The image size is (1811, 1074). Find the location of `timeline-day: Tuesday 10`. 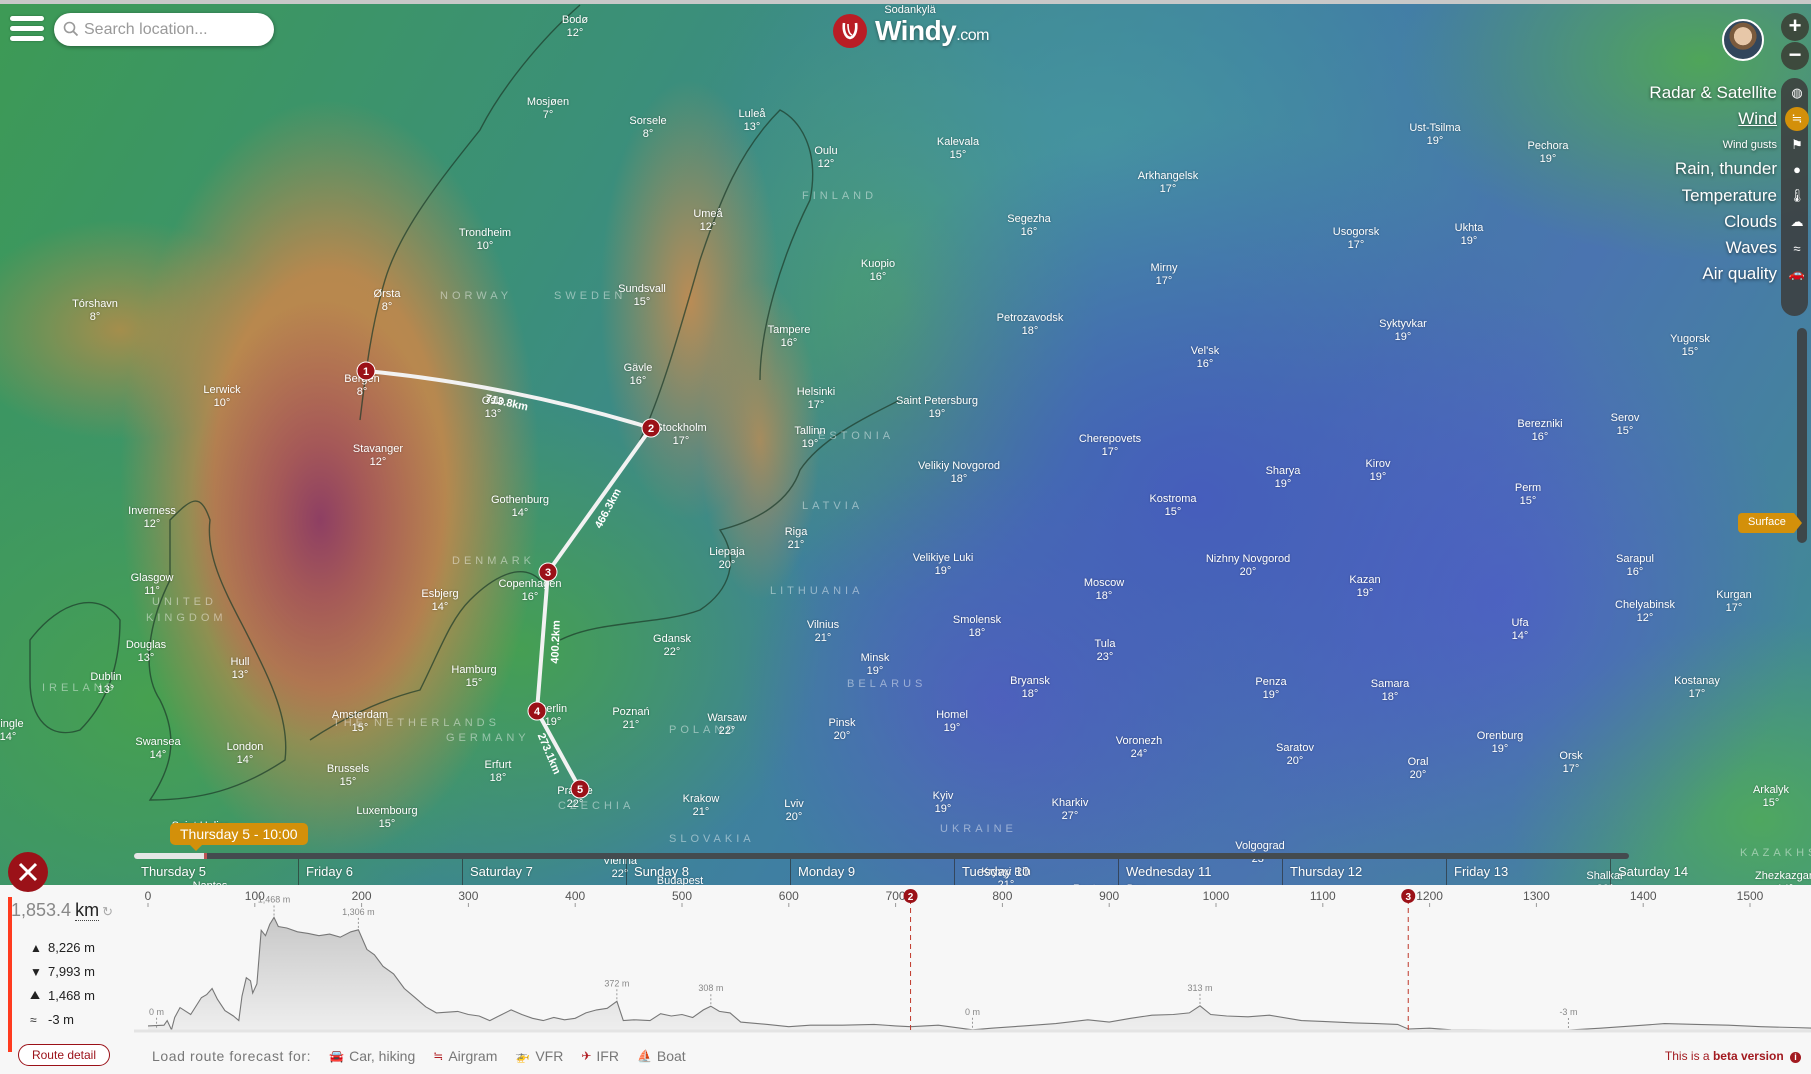

timeline-day: Tuesday 10 is located at coordinates (1036, 872).